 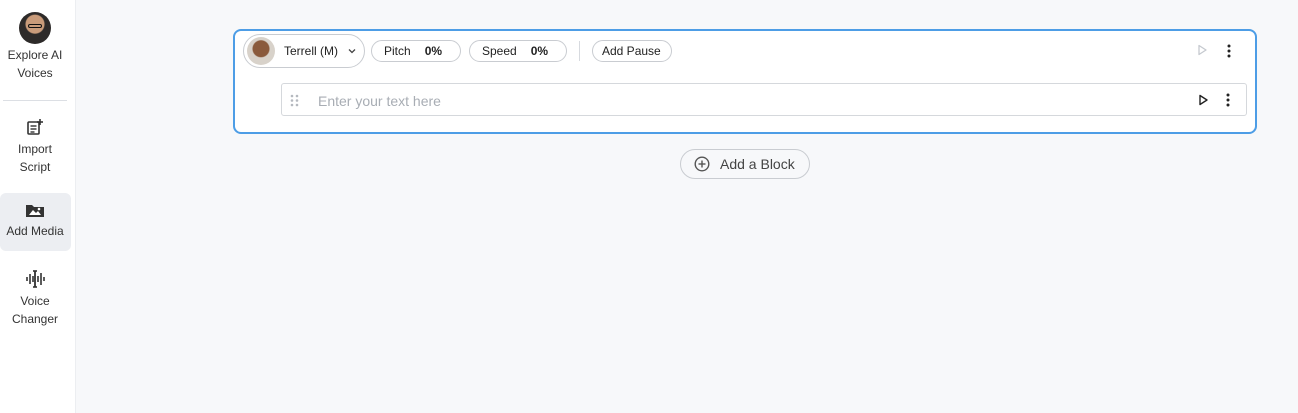 What do you see at coordinates (311, 51) in the screenshot?
I see `voice-name: Terrell (M)` at bounding box center [311, 51].